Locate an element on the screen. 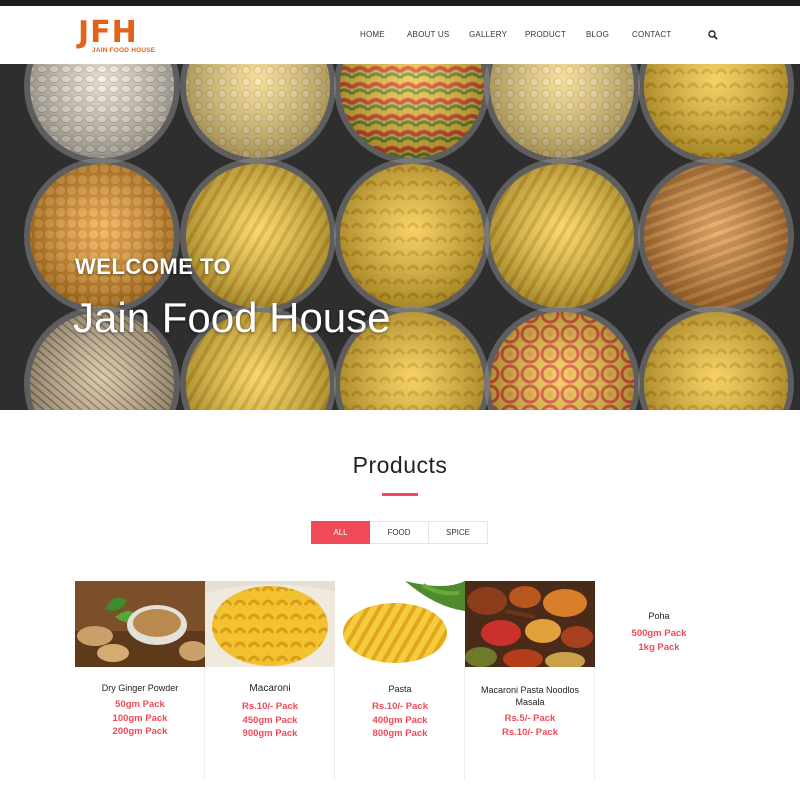 This screenshot has width=800, height=800. hero-welcome-text: WELCOME TO is located at coordinates (153, 266).